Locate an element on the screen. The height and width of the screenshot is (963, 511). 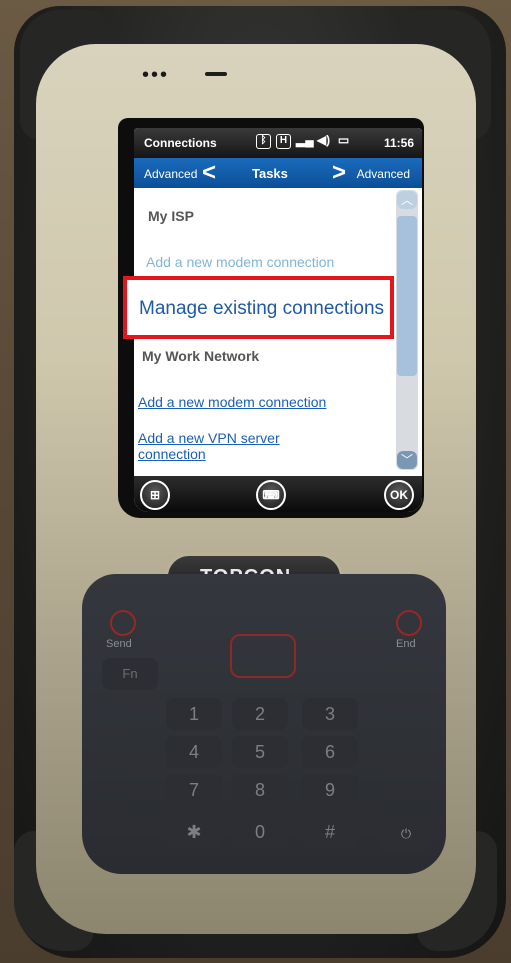
volume-icon: ◀) is located at coordinates (323, 141).